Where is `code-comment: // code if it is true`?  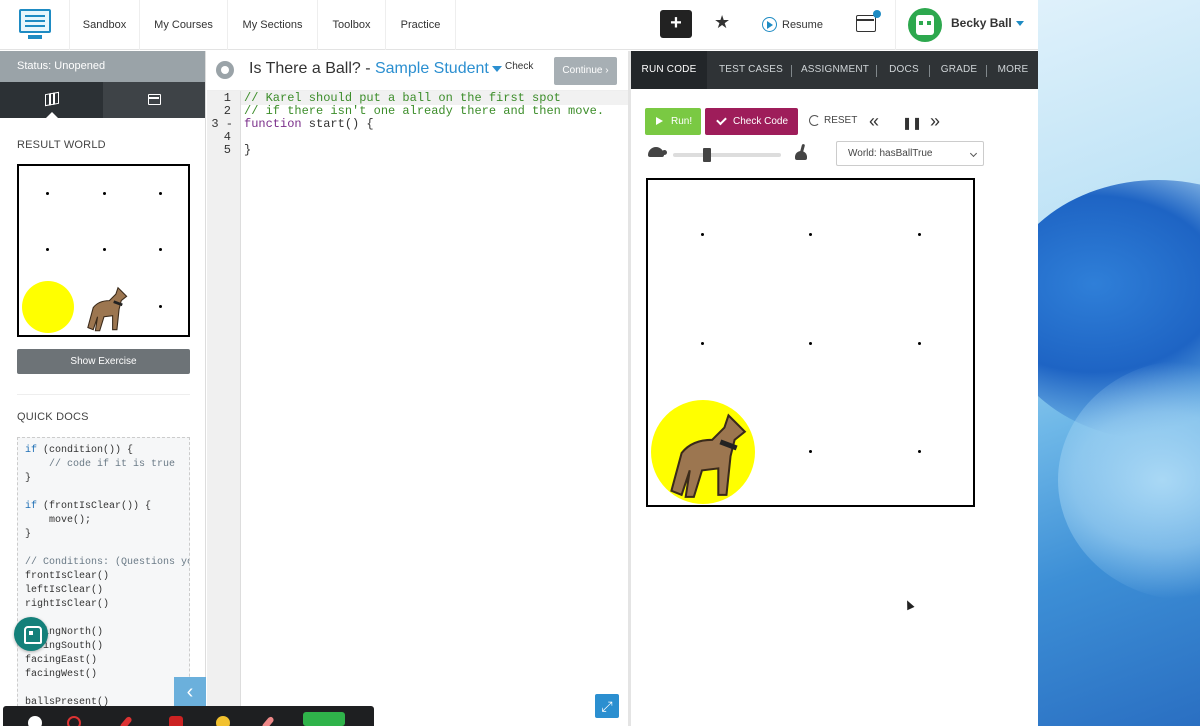
code-comment: // code if it is true is located at coordinates (100, 464).